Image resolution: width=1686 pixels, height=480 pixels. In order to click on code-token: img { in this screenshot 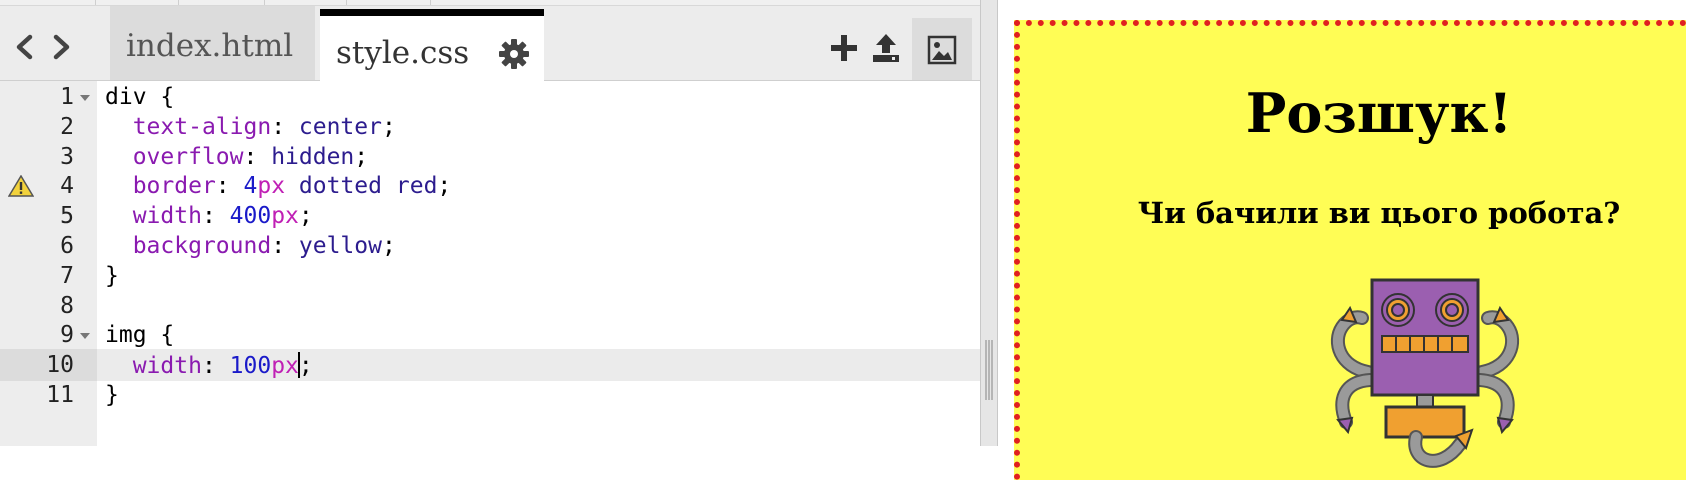, I will do `click(140, 335)`.